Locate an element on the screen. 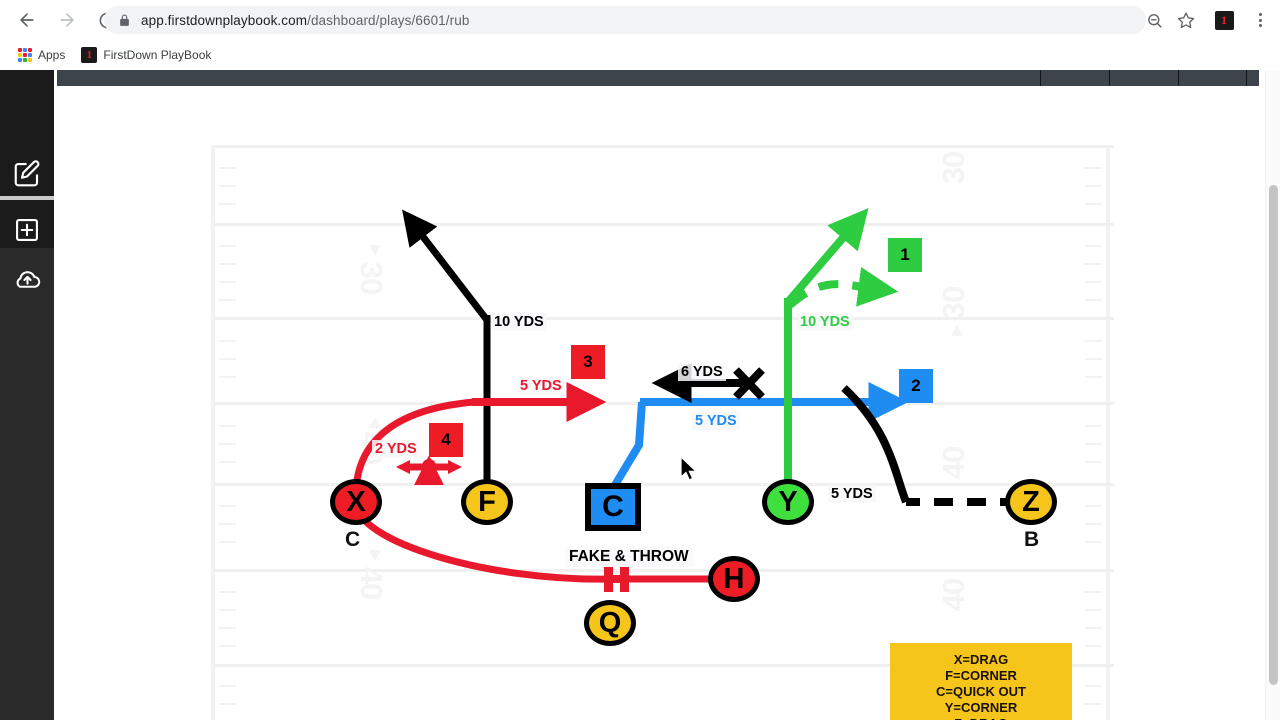 This screenshot has width=1280, height=720. legend-line: F=CORNER is located at coordinates (981, 675).